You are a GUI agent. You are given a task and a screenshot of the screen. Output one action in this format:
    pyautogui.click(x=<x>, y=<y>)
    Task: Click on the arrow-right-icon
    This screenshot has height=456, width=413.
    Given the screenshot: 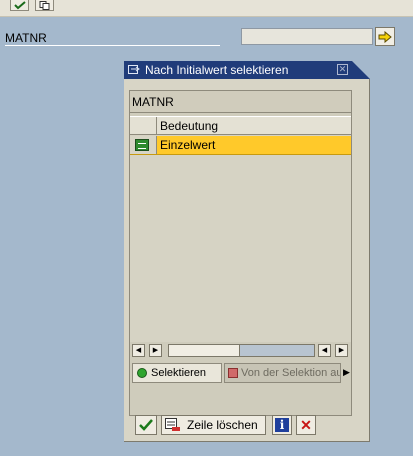 What is the action you would take?
    pyautogui.click(x=385, y=36)
    